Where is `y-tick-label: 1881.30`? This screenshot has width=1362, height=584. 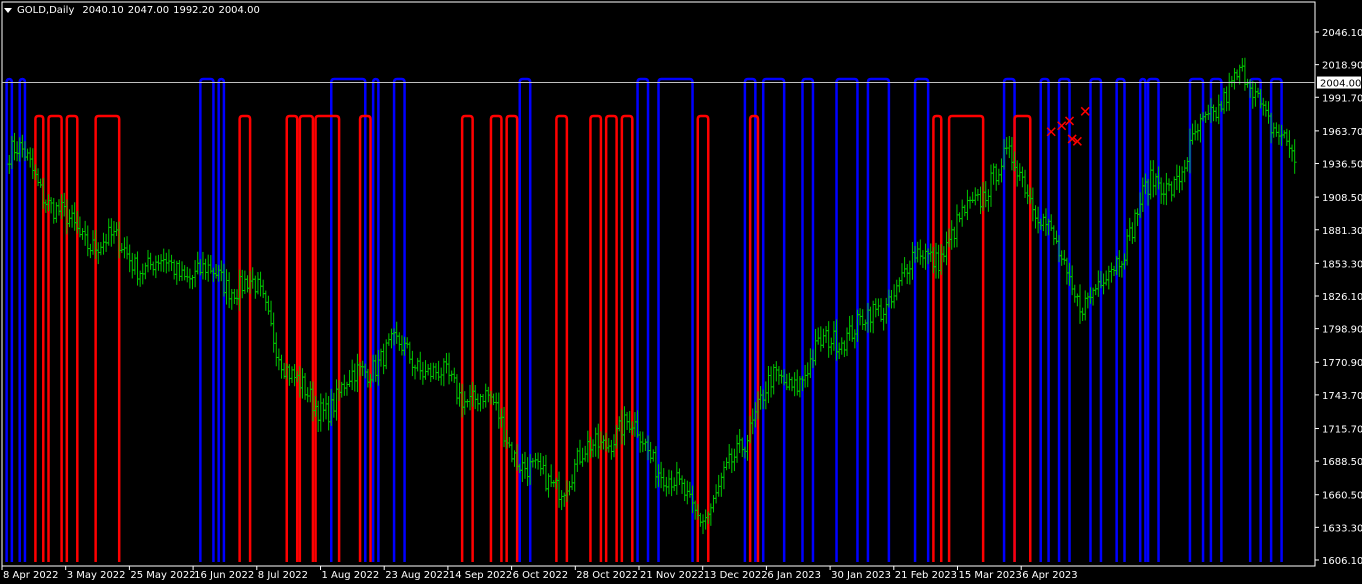 y-tick-label: 1881.30 is located at coordinates (1342, 231).